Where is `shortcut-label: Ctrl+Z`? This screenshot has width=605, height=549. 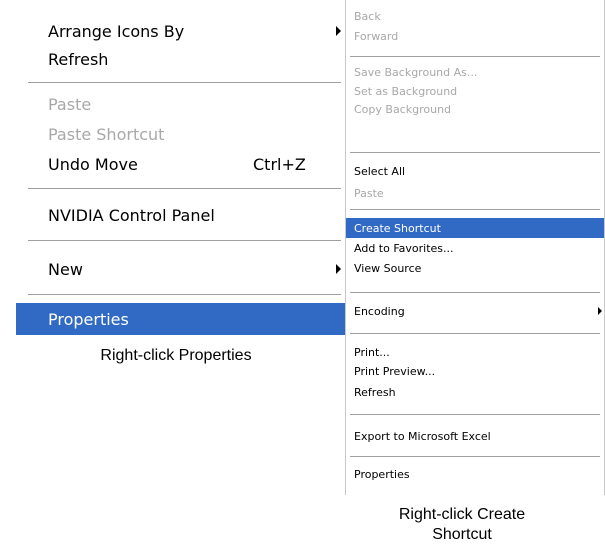
shortcut-label: Ctrl+Z is located at coordinates (279, 164).